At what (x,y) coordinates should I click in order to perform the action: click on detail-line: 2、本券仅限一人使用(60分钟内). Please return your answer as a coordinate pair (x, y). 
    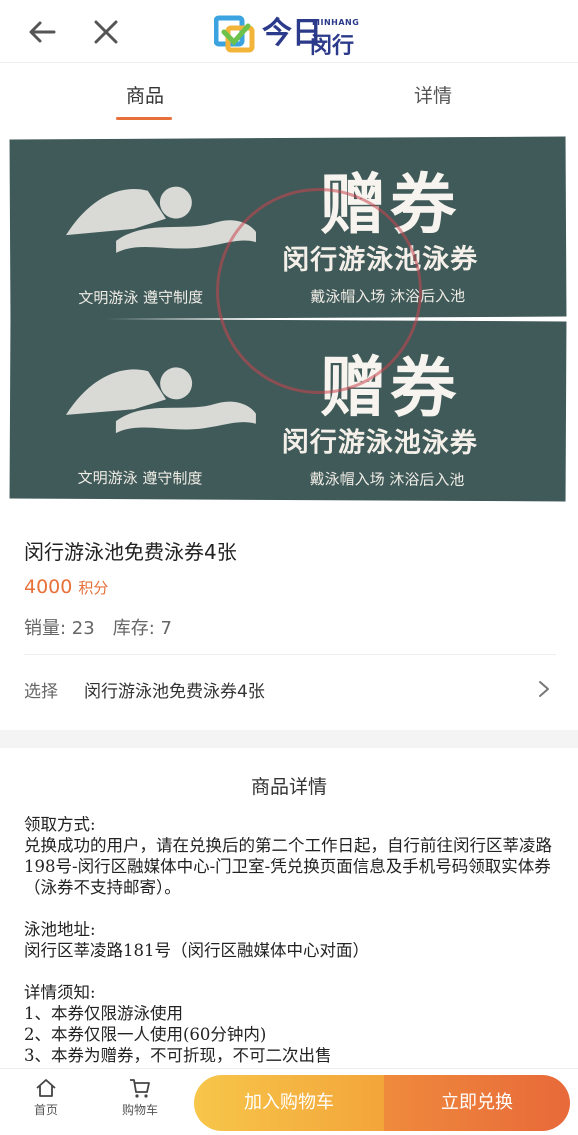
    Looking at the image, I should click on (145, 1034).